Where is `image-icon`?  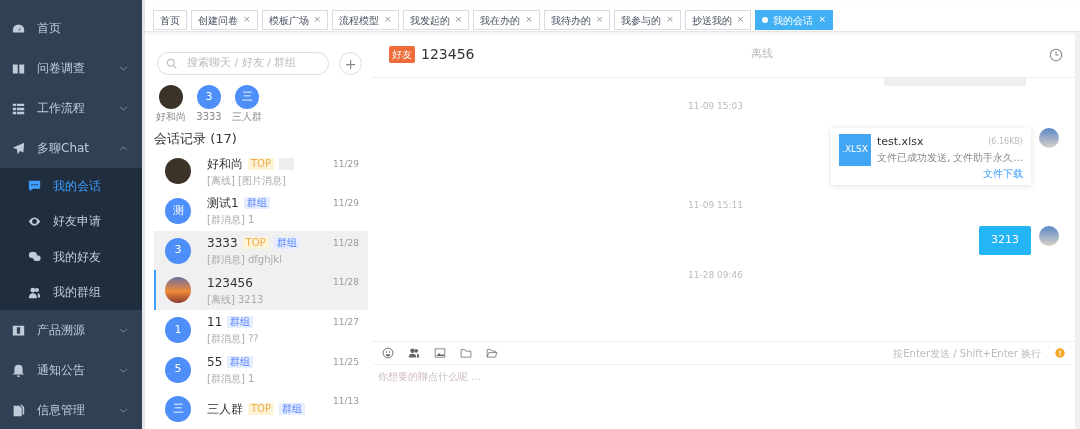
image-icon is located at coordinates (440, 353).